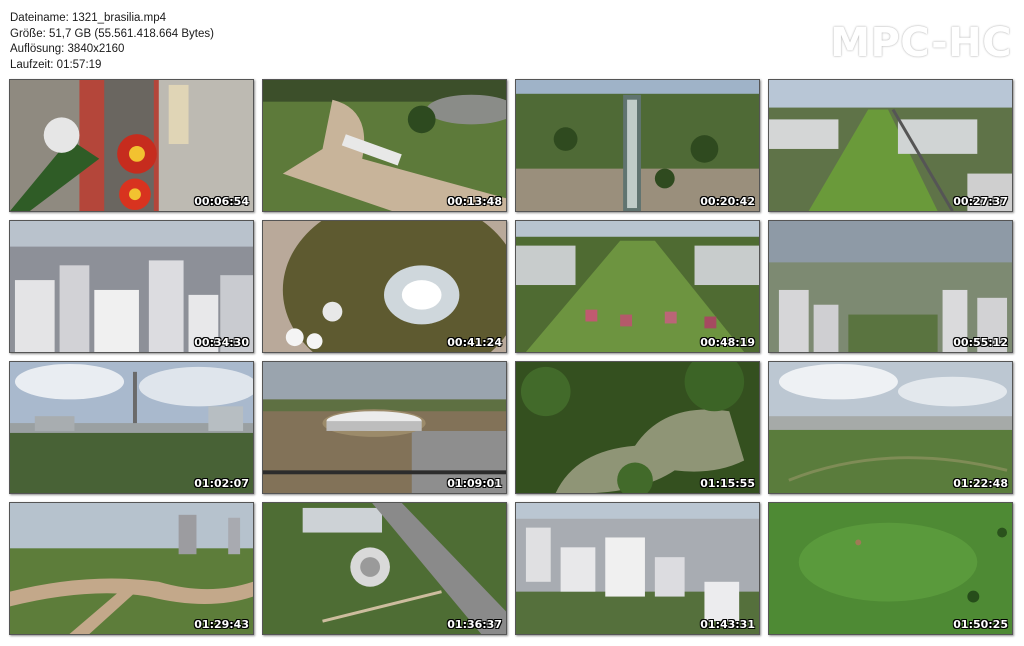  I want to click on thumbnail: 01:22:48, so click(890, 427).